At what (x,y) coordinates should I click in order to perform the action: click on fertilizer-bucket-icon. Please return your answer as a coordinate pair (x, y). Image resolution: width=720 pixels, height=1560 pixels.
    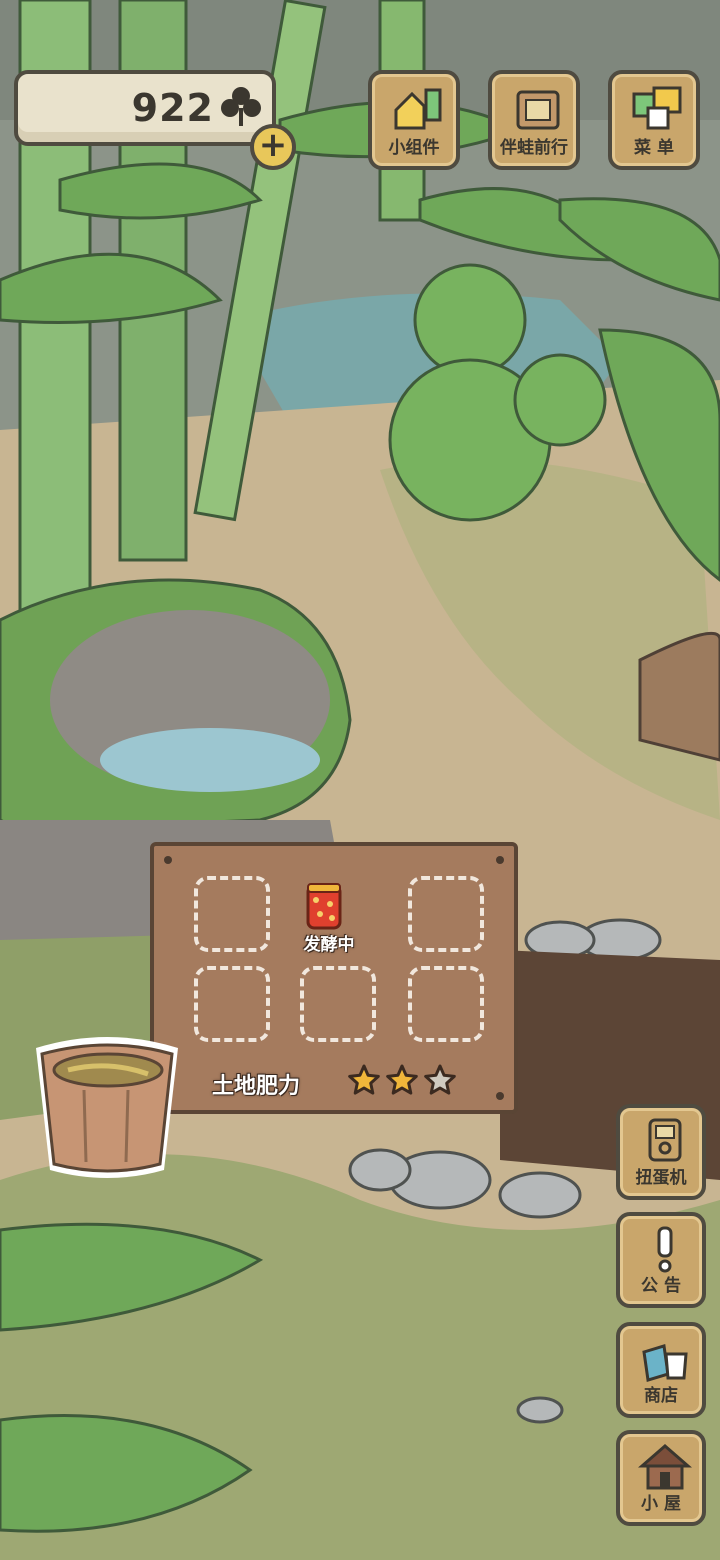
    Looking at the image, I should click on (108, 1106).